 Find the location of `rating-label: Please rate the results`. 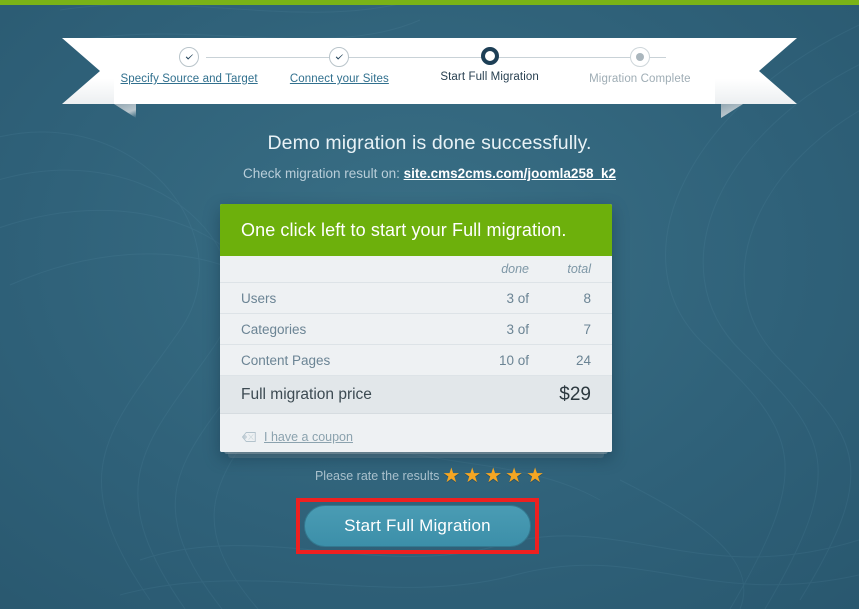

rating-label: Please rate the results is located at coordinates (377, 476).